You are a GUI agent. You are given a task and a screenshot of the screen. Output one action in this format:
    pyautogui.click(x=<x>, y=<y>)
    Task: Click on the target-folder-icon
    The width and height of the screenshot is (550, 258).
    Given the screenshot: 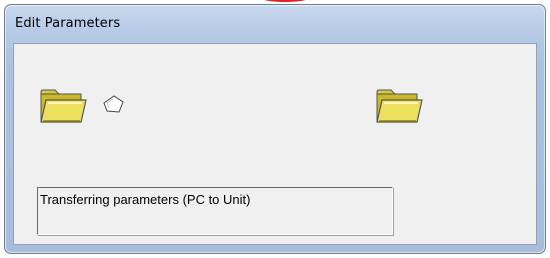 What is the action you would take?
    pyautogui.click(x=399, y=106)
    